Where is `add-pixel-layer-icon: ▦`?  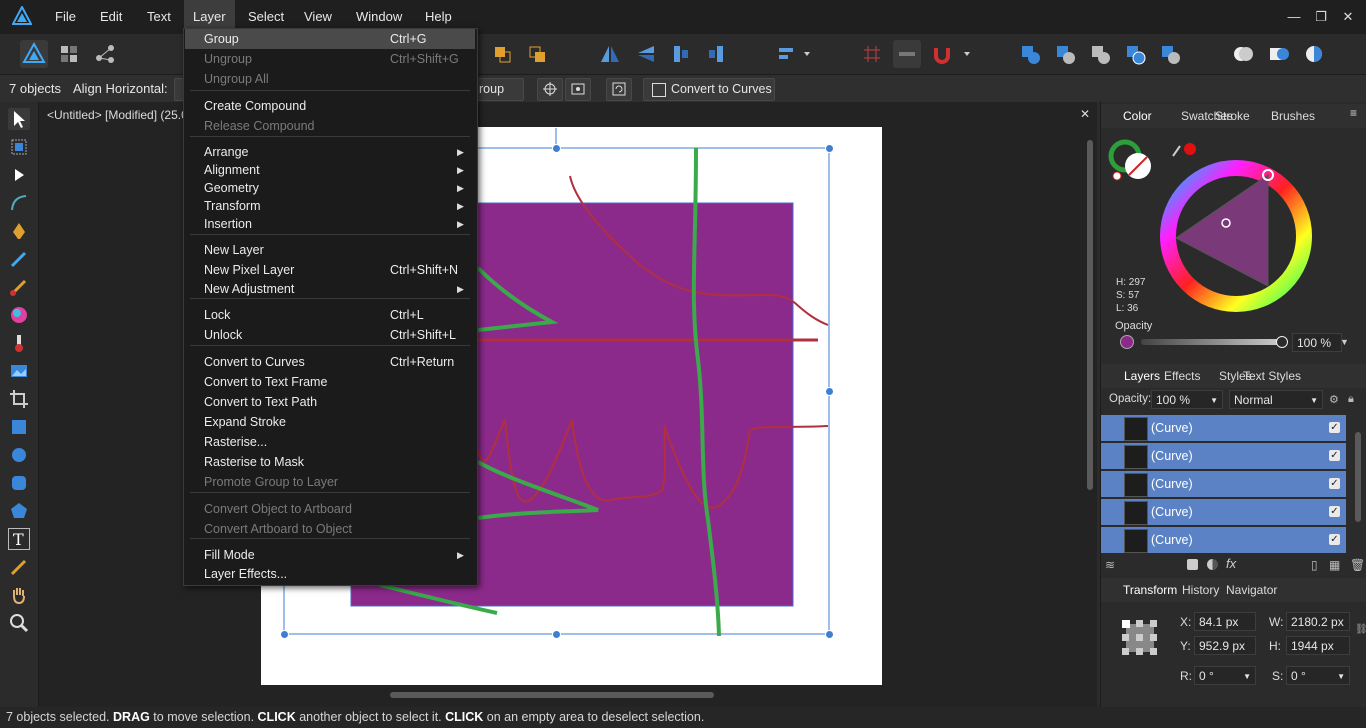
add-pixel-layer-icon: ▦ is located at coordinates (1334, 565).